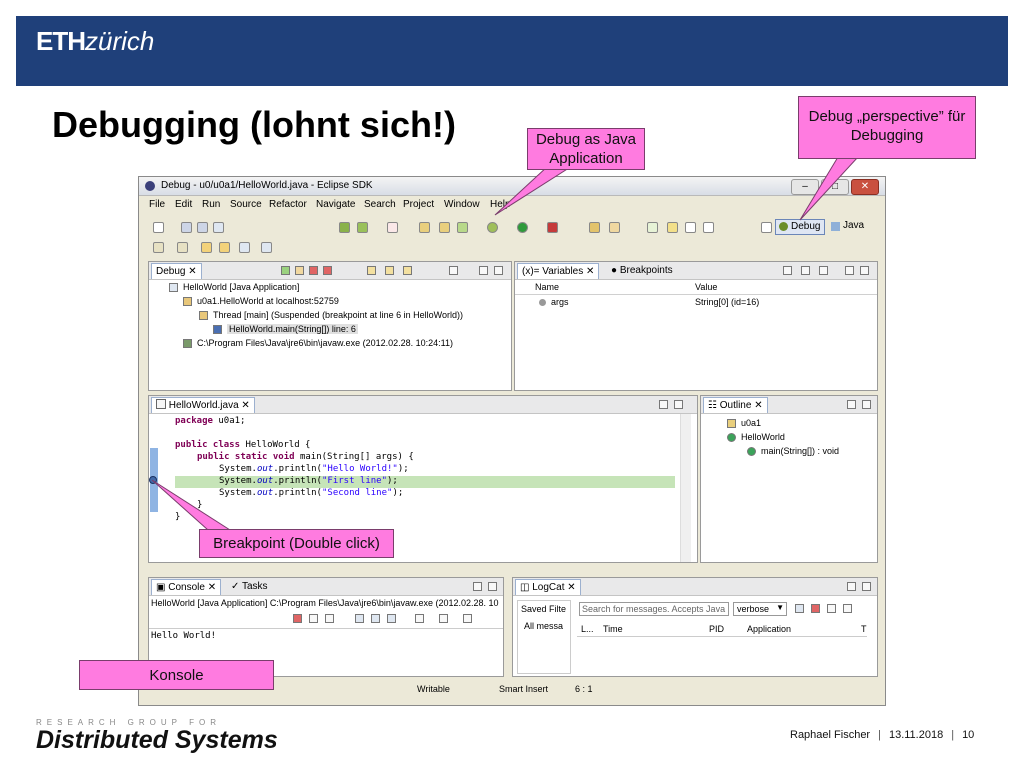 This screenshot has width=1024, height=768. I want to click on tab-breakpoints: ● Breakpoints, so click(642, 270).